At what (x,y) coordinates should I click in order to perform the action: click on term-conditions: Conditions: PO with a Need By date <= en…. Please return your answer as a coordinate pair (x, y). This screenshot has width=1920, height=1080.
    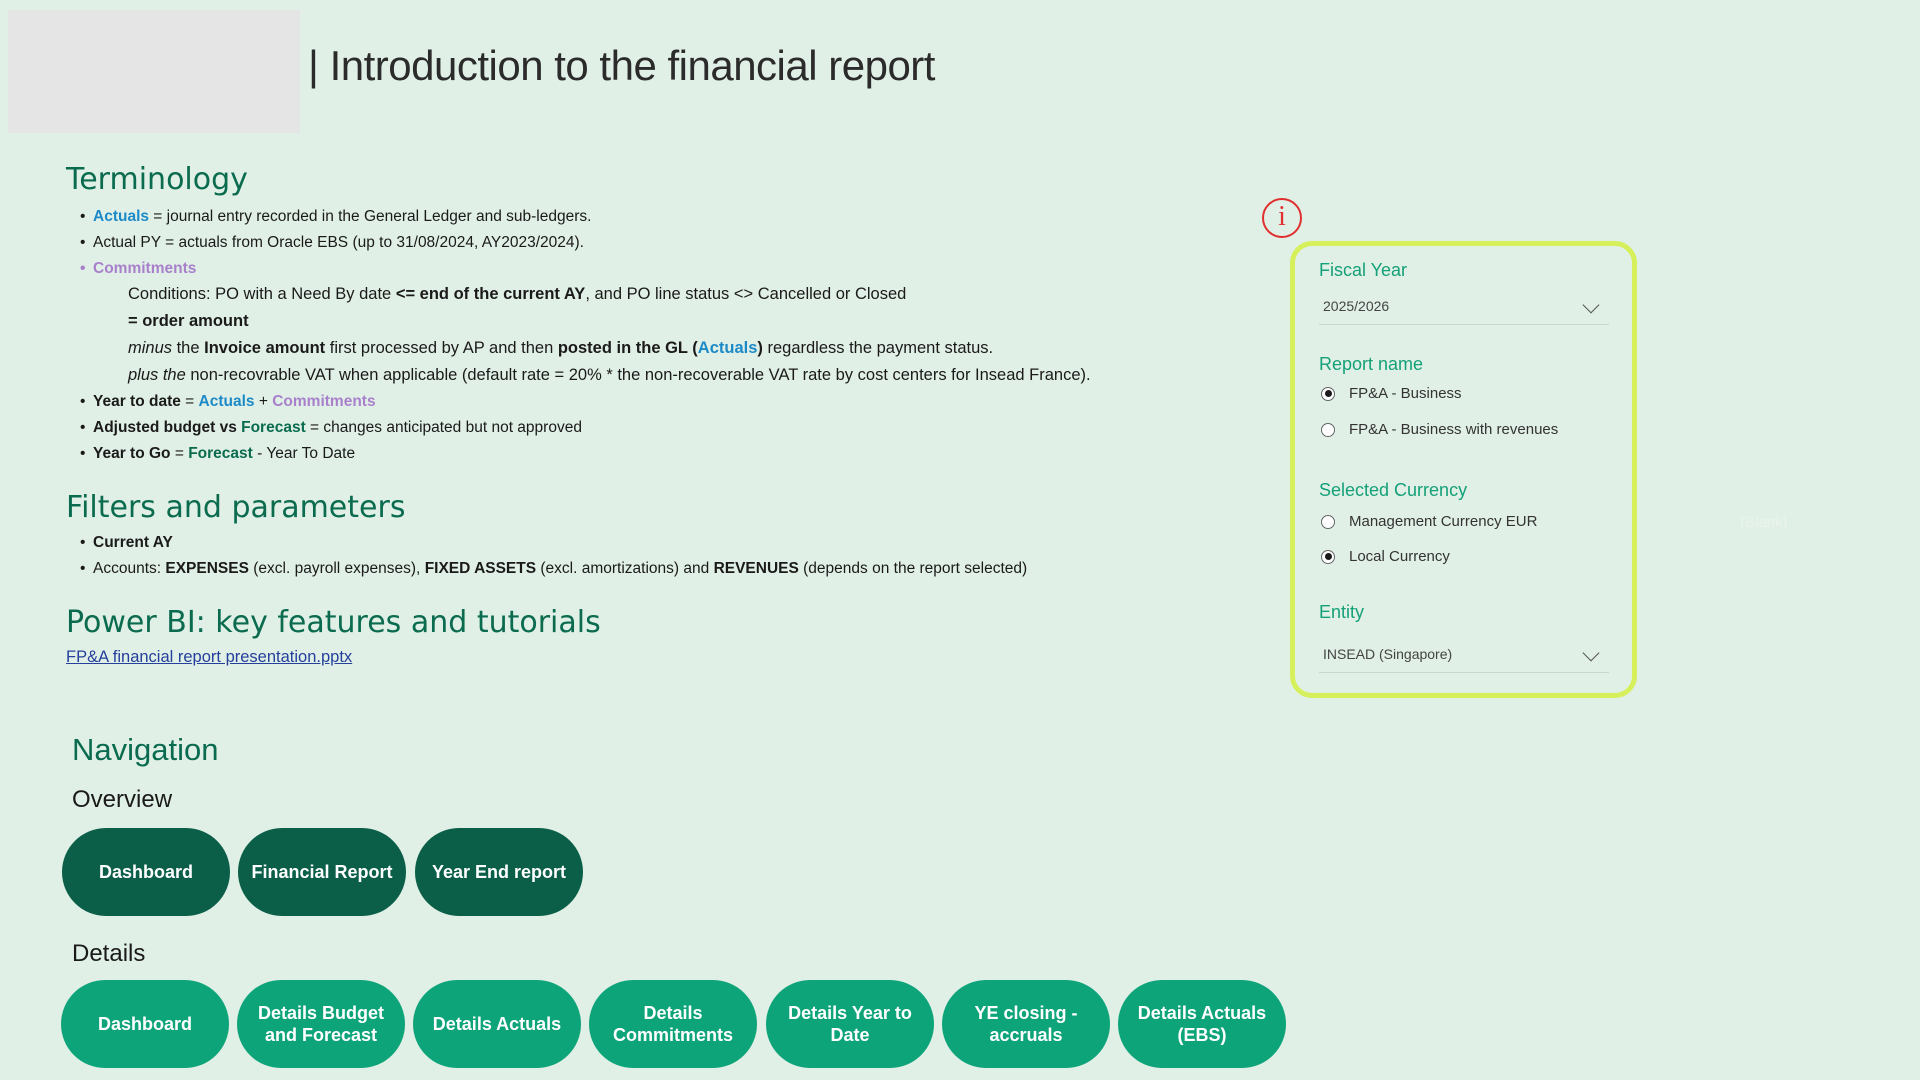
    Looking at the image, I should click on (517, 294).